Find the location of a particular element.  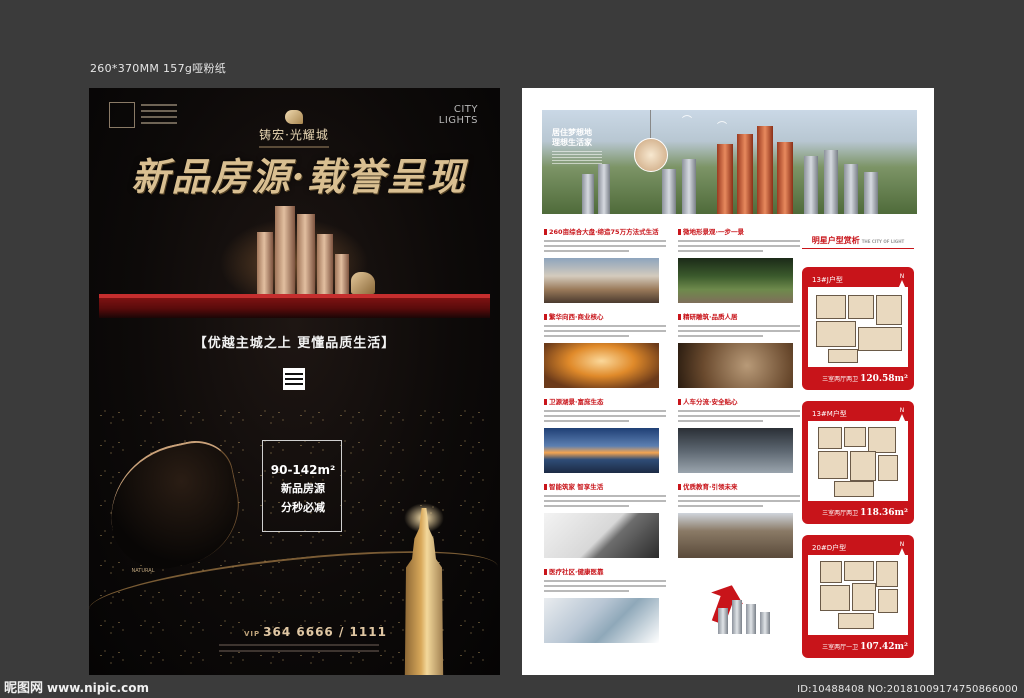

plan-description: 三室两厅两卫 120.58m² is located at coordinates (865, 379).